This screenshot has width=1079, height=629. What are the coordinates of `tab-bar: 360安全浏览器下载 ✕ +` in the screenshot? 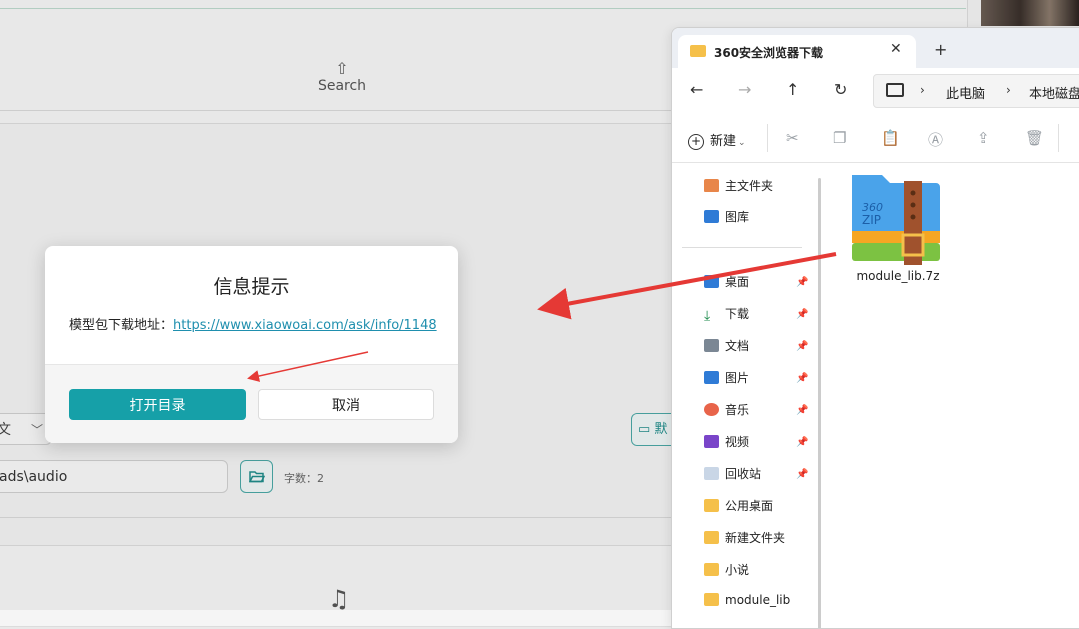 It's located at (875, 48).